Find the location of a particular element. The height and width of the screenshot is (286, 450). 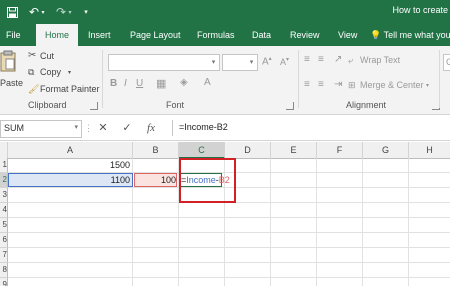

clipboard-launcher-icon is located at coordinates (94, 106).